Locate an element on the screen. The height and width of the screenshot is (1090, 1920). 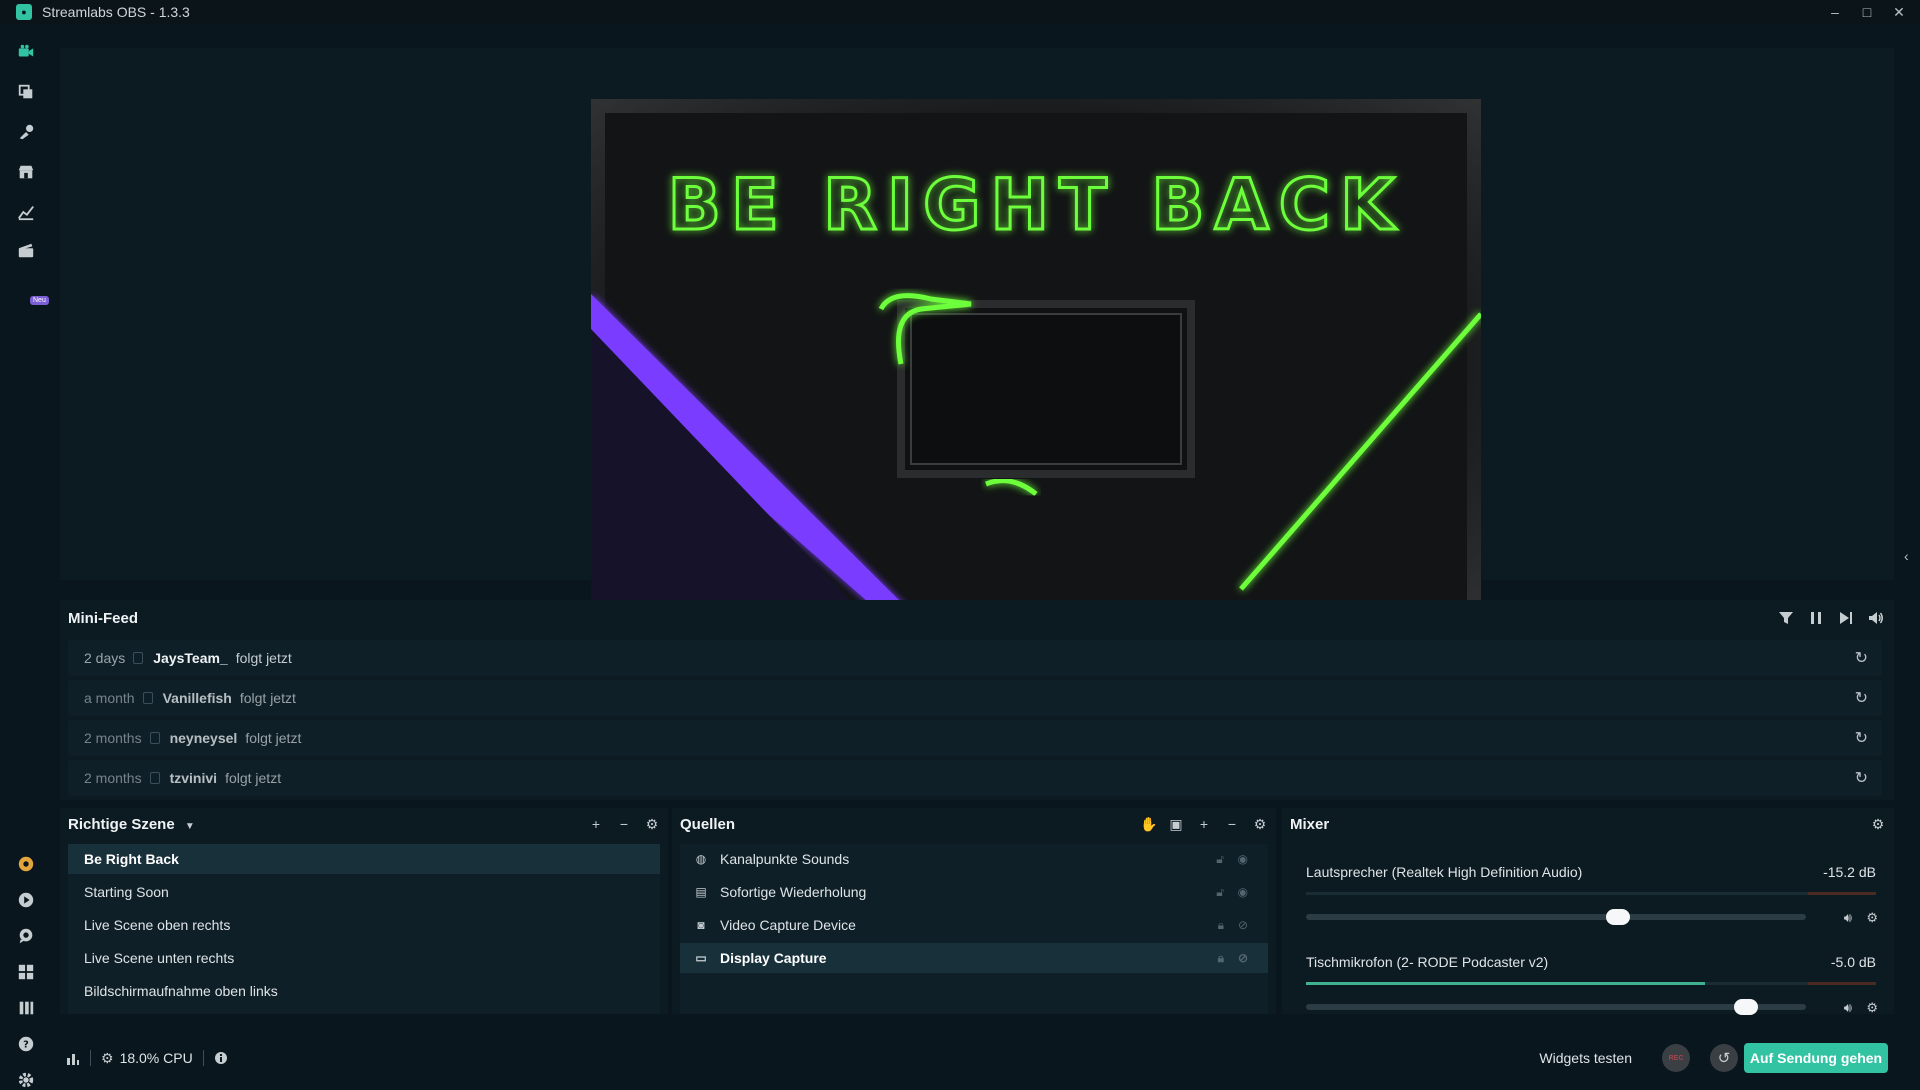
file-icon: ▤ is located at coordinates (701, 892).